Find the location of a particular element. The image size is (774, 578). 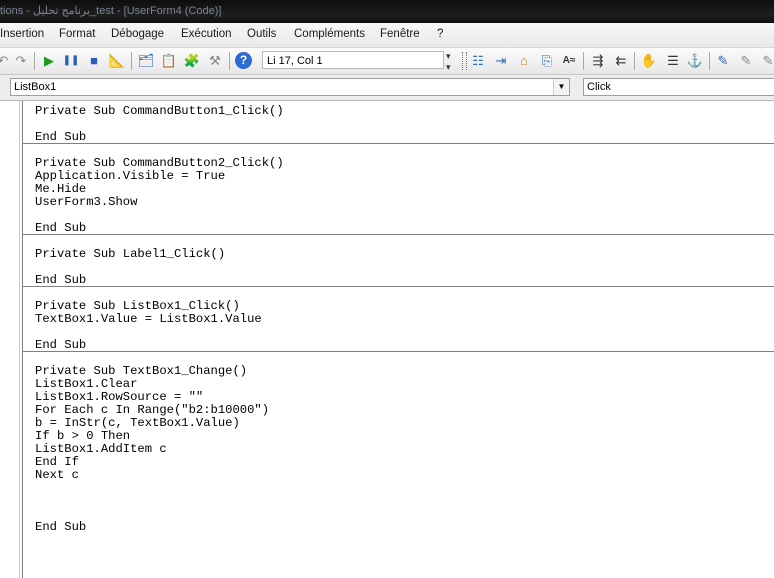

quick-info-icon: ⌂ is located at coordinates (524, 61).